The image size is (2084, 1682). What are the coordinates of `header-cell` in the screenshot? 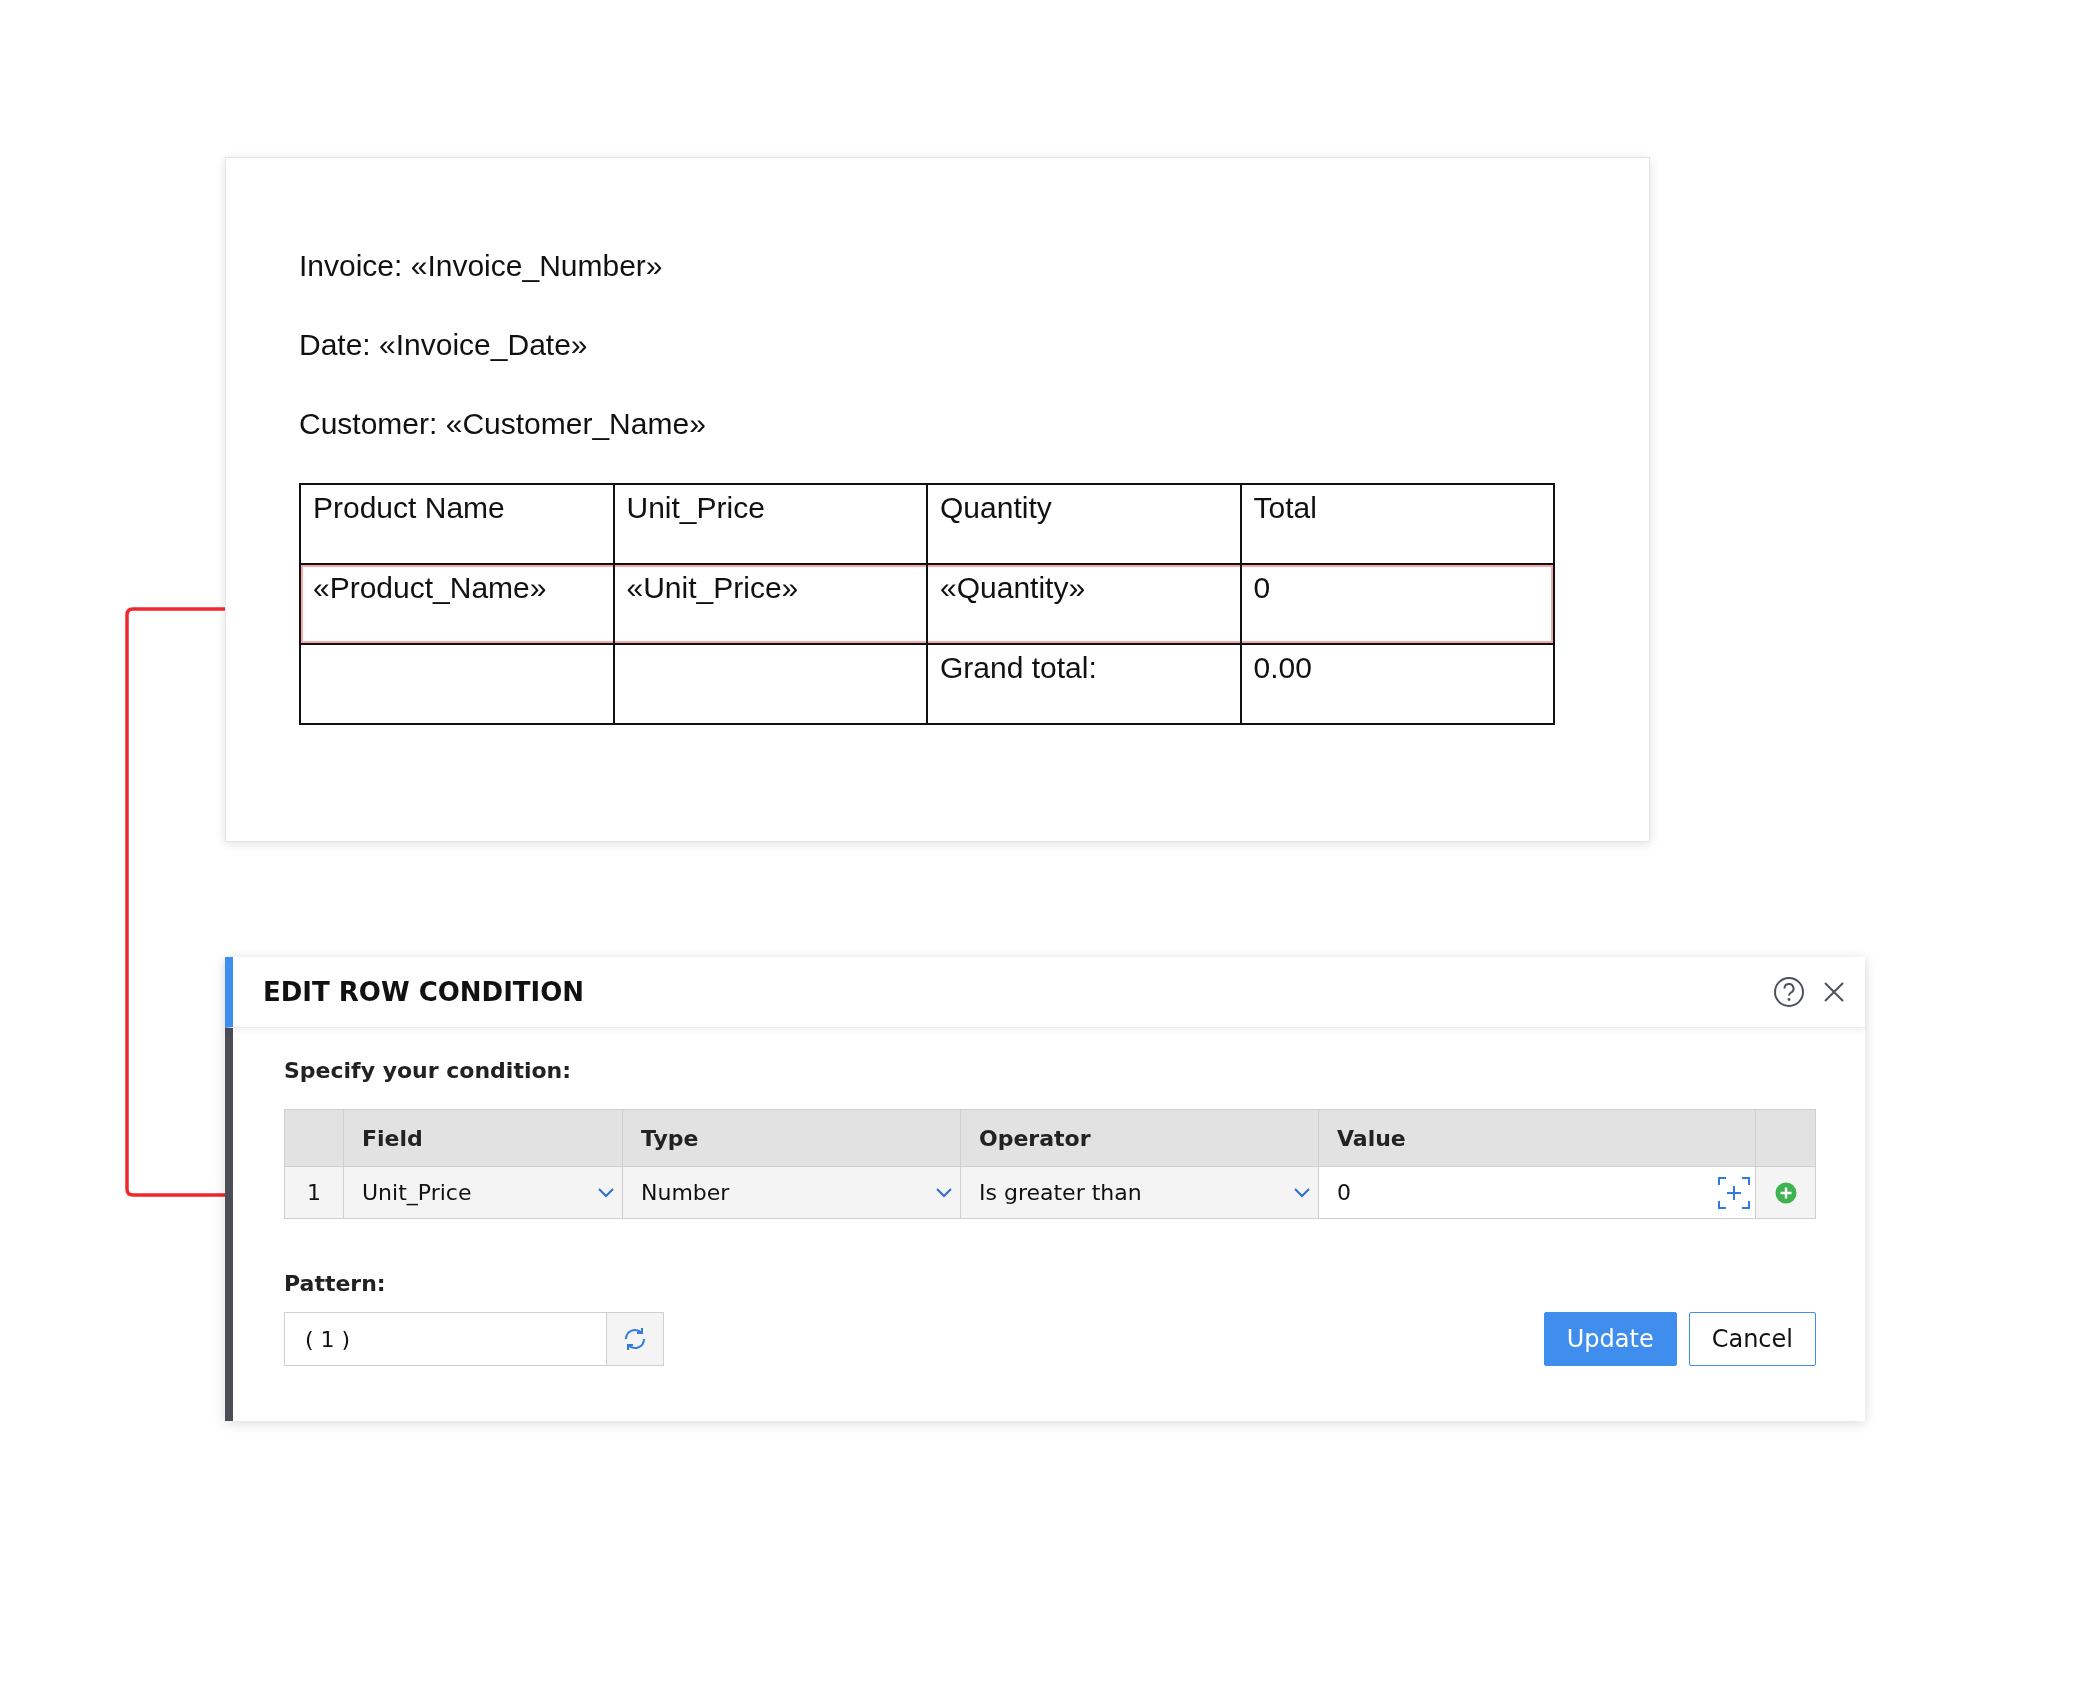 It's located at (314, 1138).